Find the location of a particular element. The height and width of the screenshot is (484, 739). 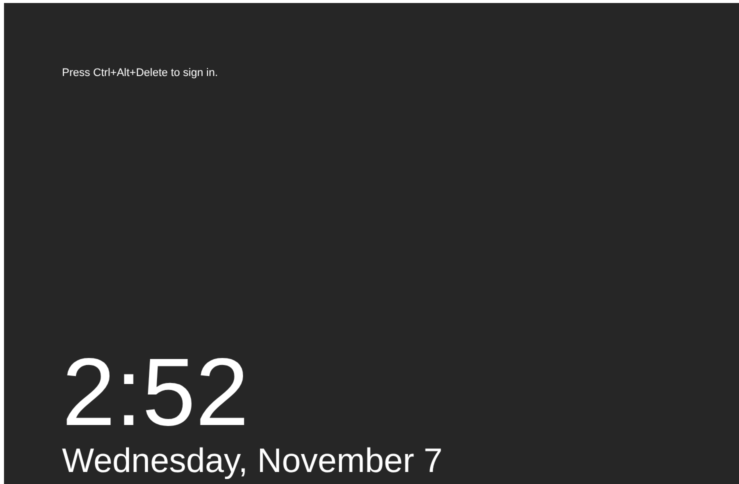

sign-in-prompt: Press Ctrl+Alt+Delete to sign in. is located at coordinates (140, 73).